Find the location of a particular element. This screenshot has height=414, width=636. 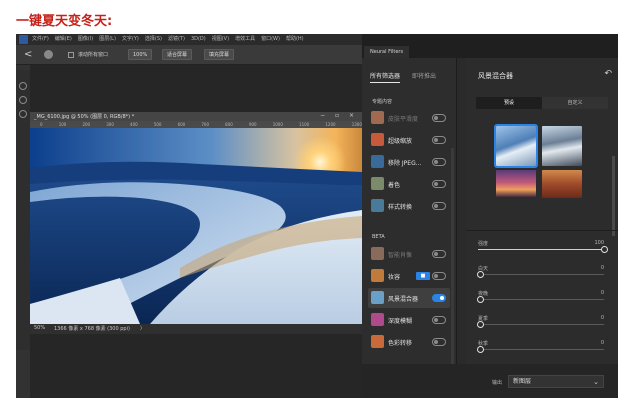

filter-title: 风景混合器 is located at coordinates (495, 76).